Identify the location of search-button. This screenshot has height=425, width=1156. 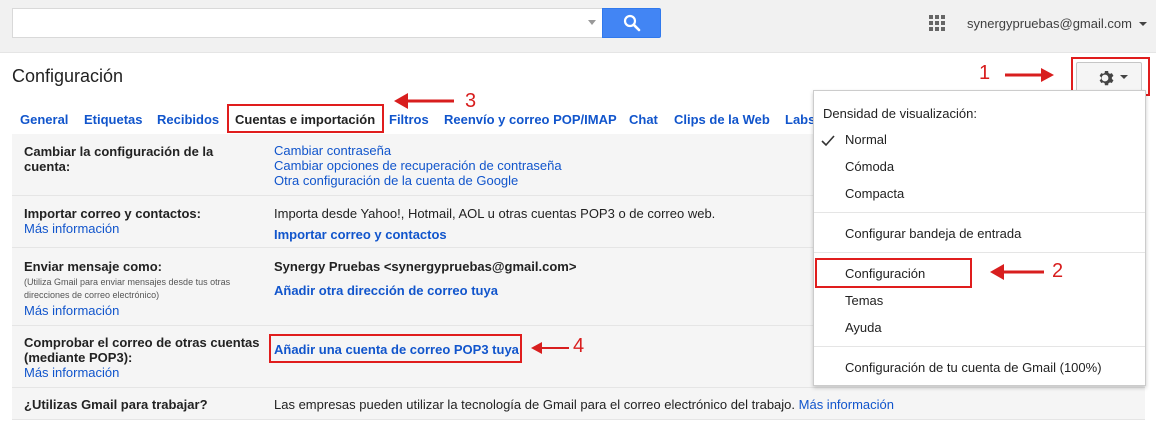
(631, 23).